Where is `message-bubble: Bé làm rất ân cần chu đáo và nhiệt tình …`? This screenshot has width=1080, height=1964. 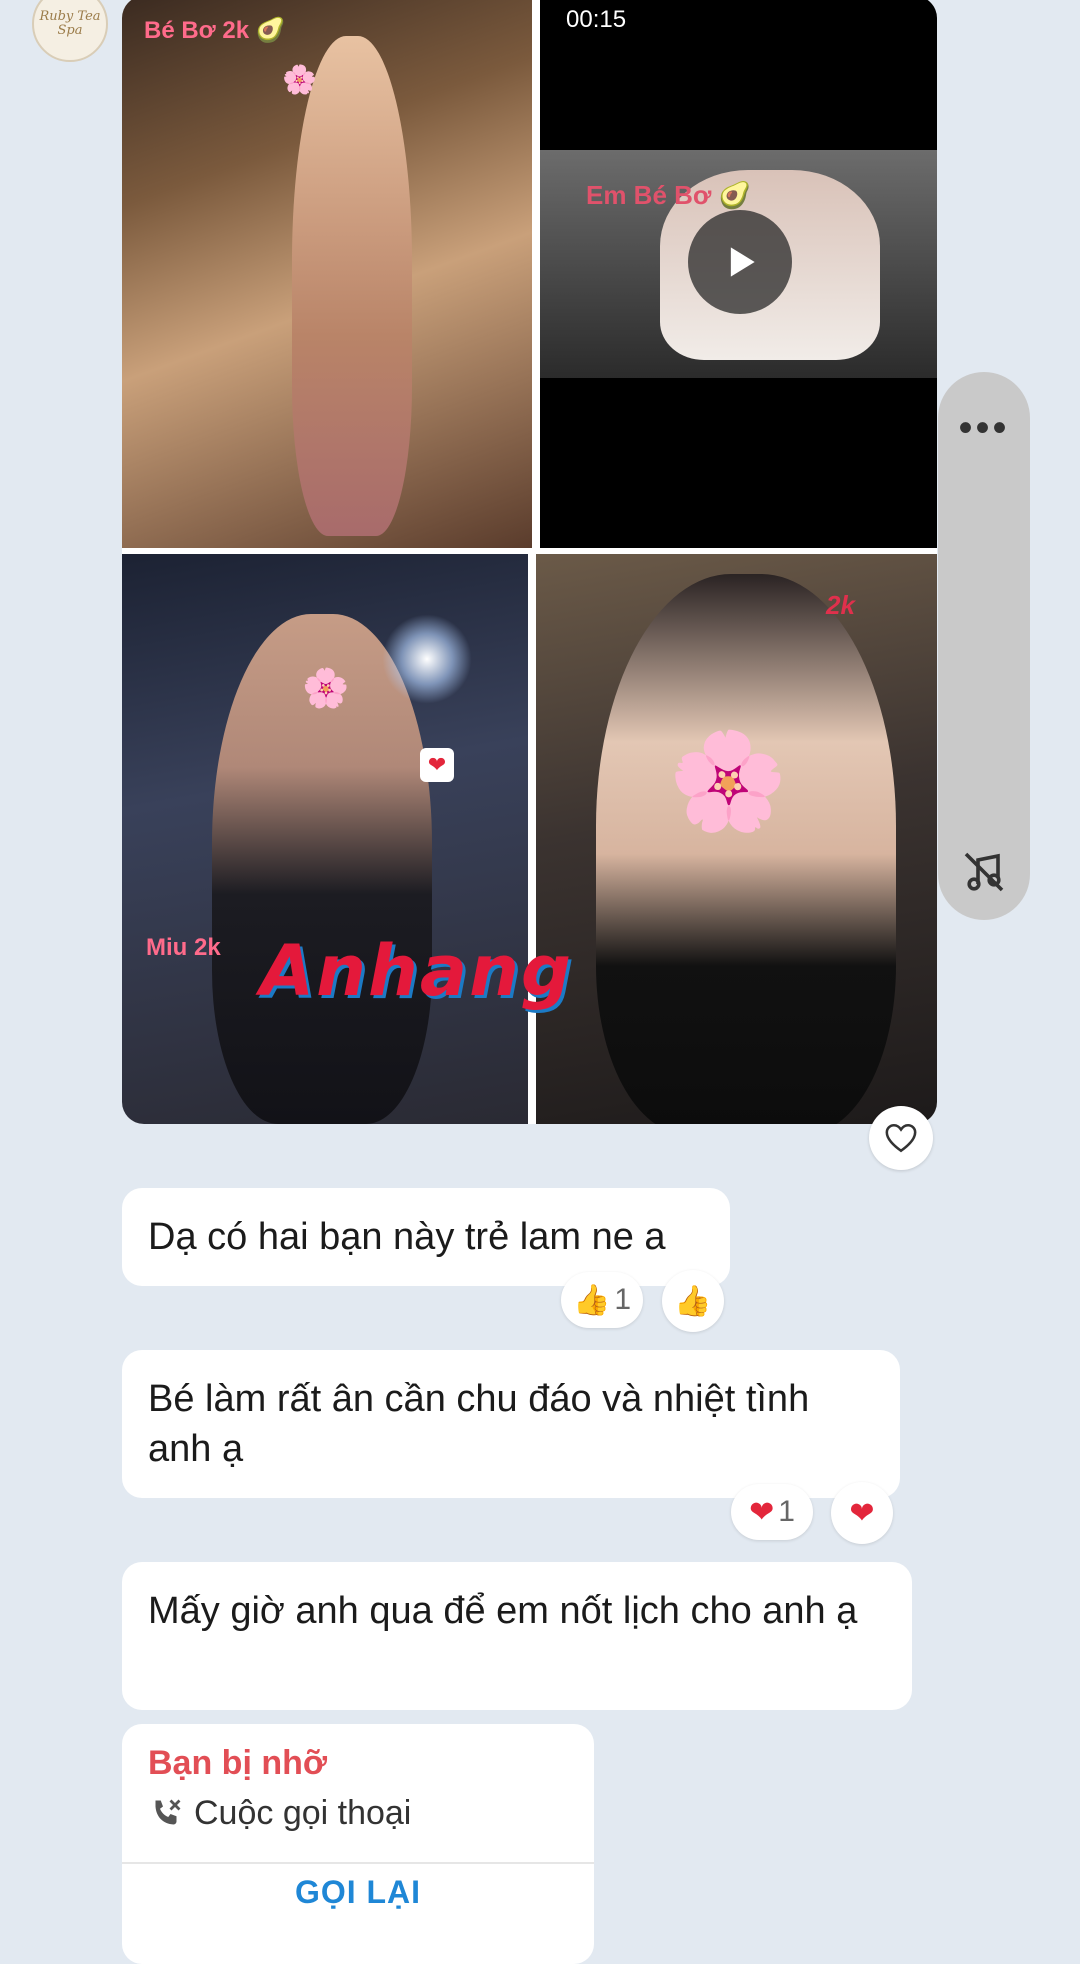 message-bubble: Bé làm rất ân cần chu đáo và nhiệt tình … is located at coordinates (511, 1424).